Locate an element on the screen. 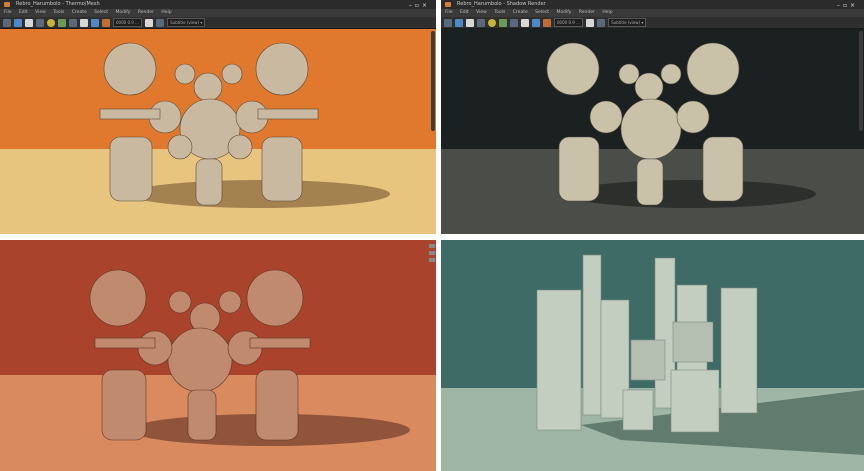 The width and height of the screenshot is (864, 471). title-bar: Rebro_Harumbolo - Shadow Render –▫× is located at coordinates (652, 4).